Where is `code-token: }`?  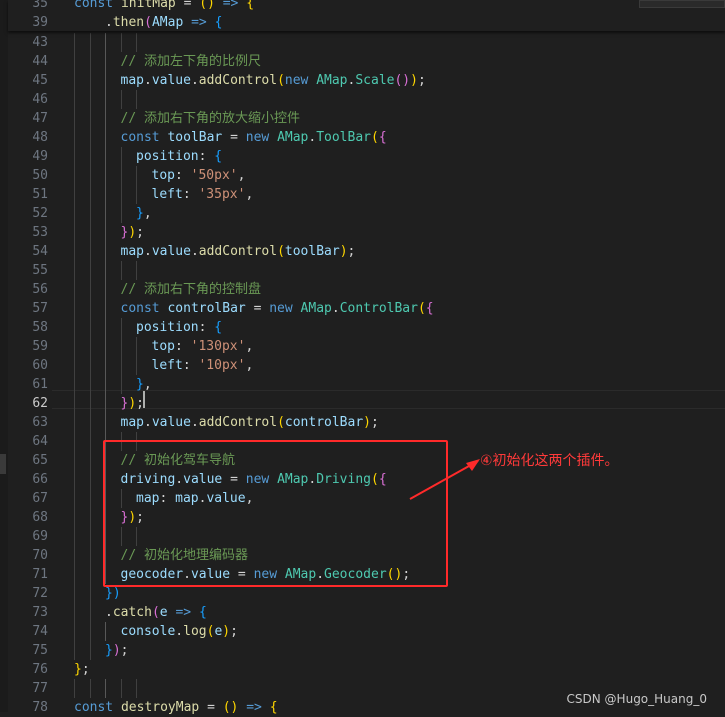 code-token: } is located at coordinates (140, 213).